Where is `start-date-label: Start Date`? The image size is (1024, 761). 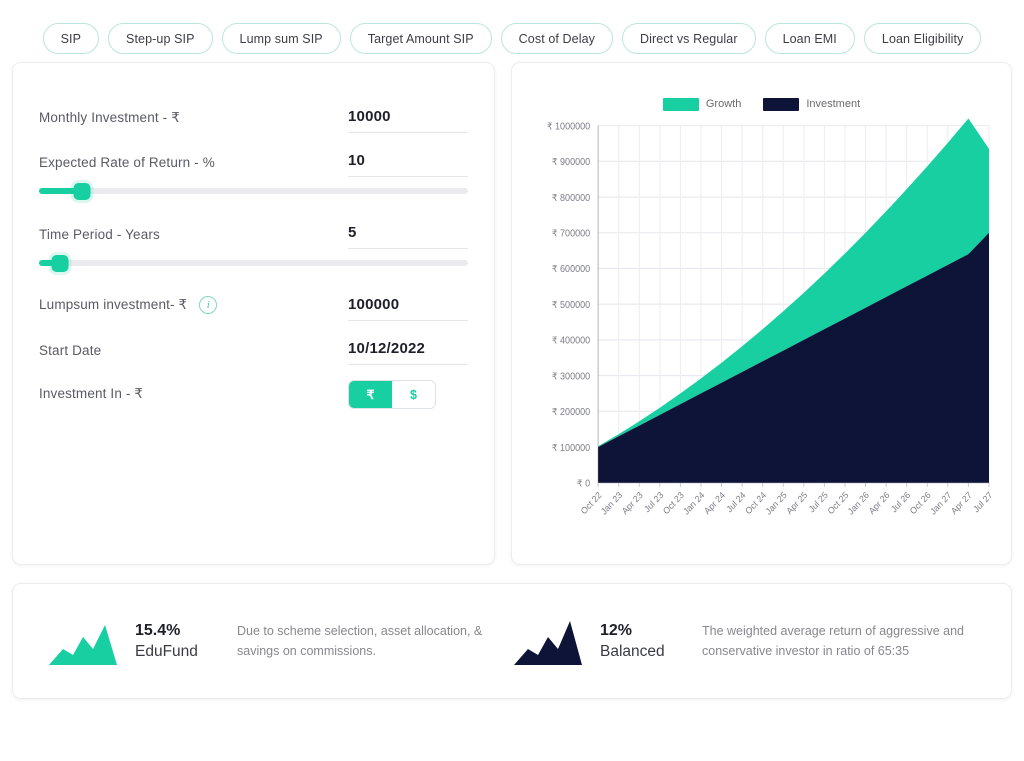
start-date-label: Start Date is located at coordinates (70, 350).